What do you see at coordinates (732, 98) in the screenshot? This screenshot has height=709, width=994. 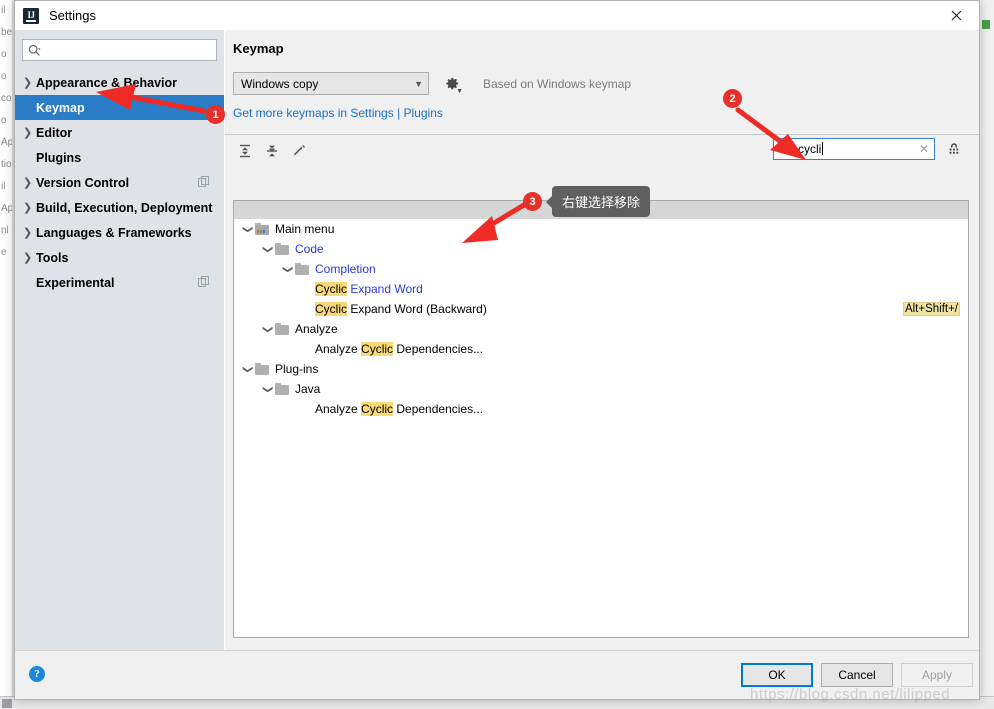 I see `annotation-badge-2: 2` at bounding box center [732, 98].